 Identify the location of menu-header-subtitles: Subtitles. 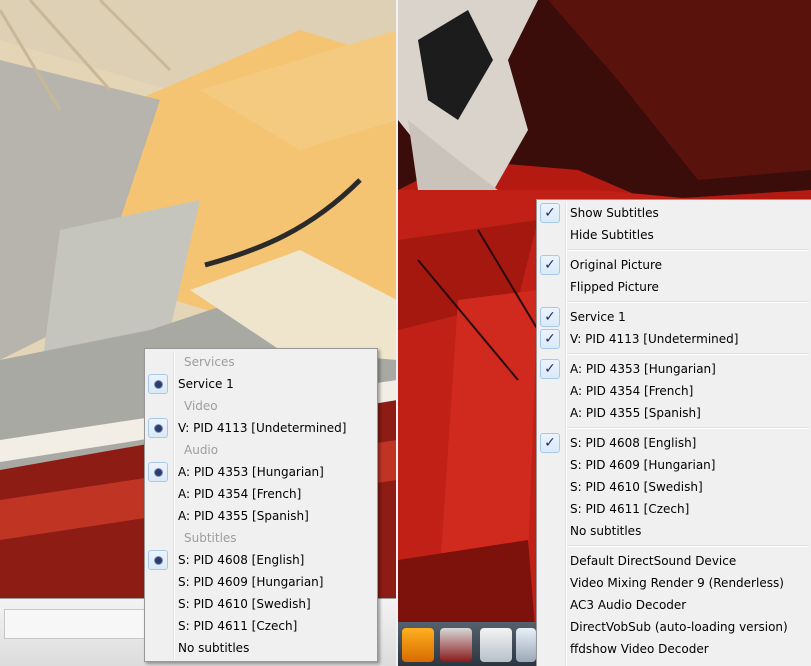
(261, 538).